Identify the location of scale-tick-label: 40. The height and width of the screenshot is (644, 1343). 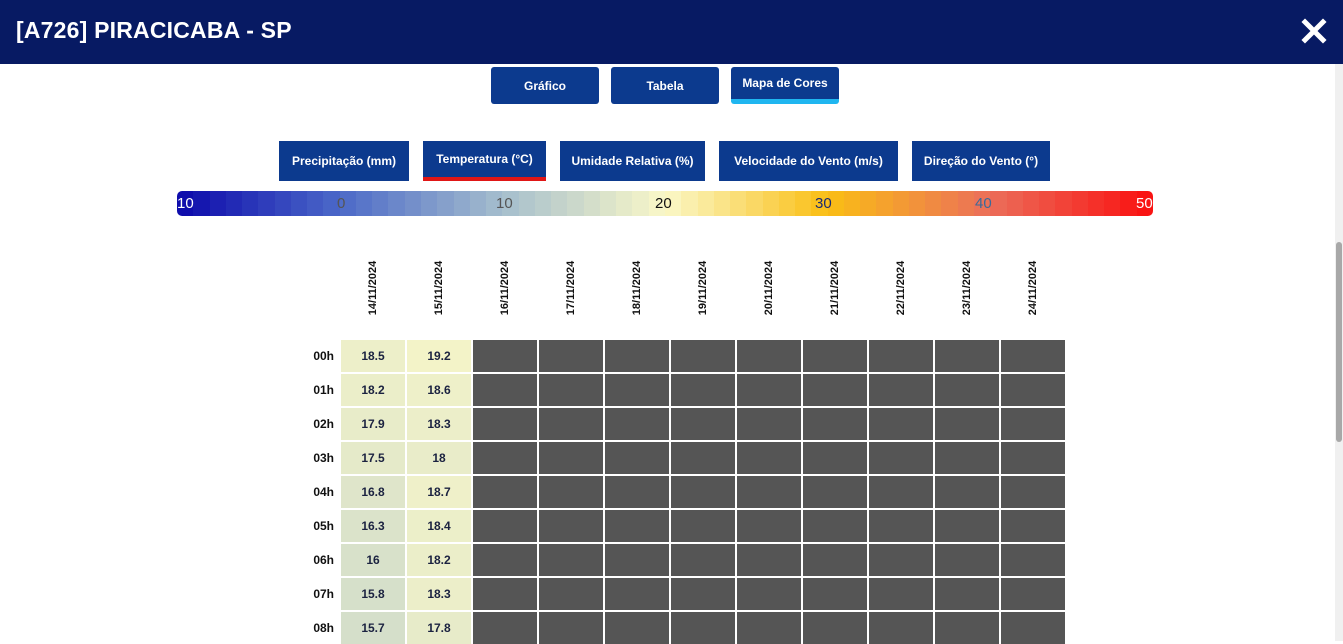
(983, 203).